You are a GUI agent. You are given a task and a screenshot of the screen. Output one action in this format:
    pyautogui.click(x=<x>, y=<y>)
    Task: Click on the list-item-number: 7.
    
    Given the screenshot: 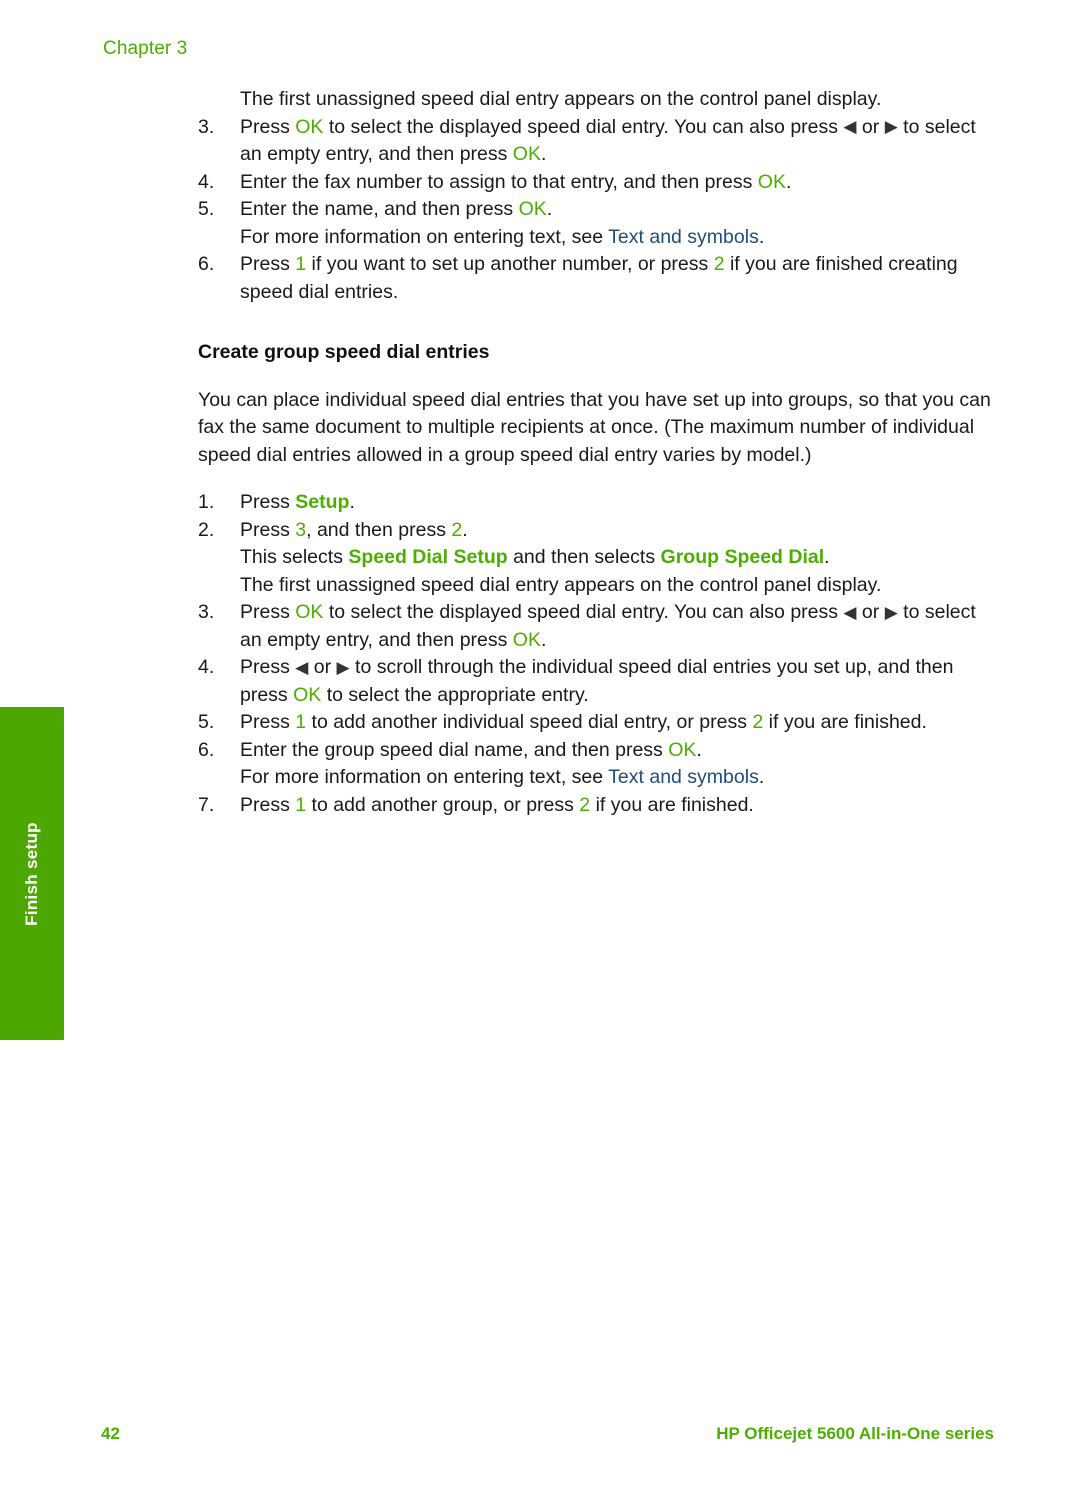 What is the action you would take?
    pyautogui.click(x=206, y=804)
    